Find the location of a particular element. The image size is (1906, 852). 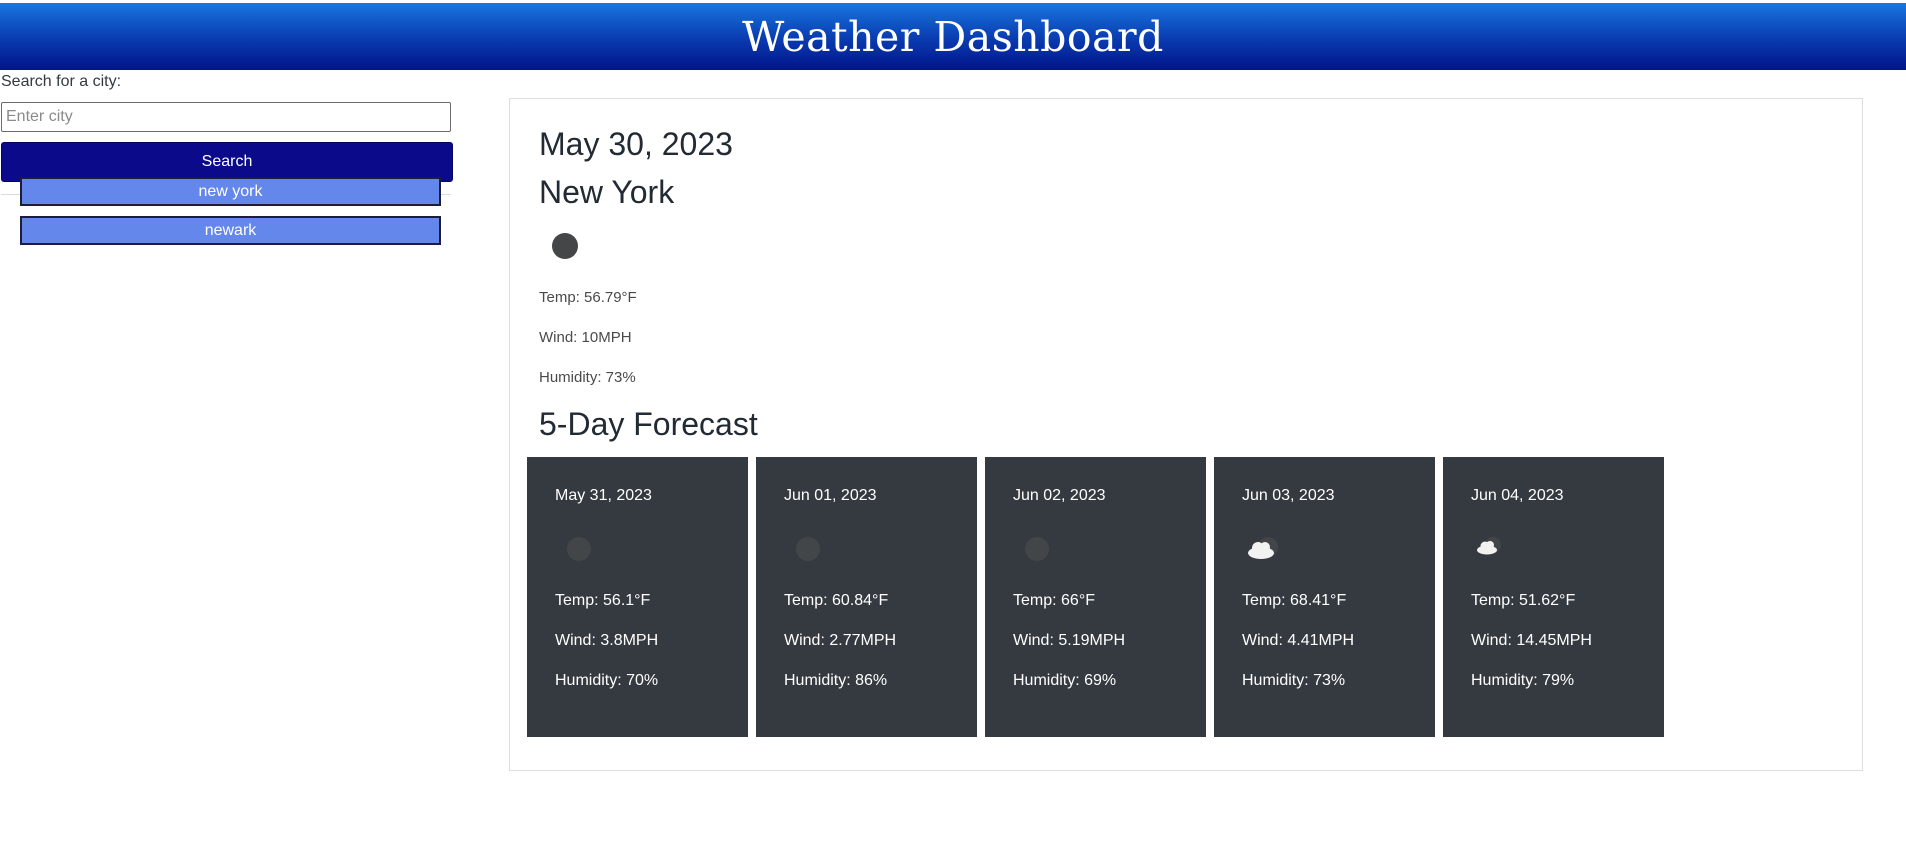

forecast-wind: Wind: 5.19MPH is located at coordinates (1069, 640).